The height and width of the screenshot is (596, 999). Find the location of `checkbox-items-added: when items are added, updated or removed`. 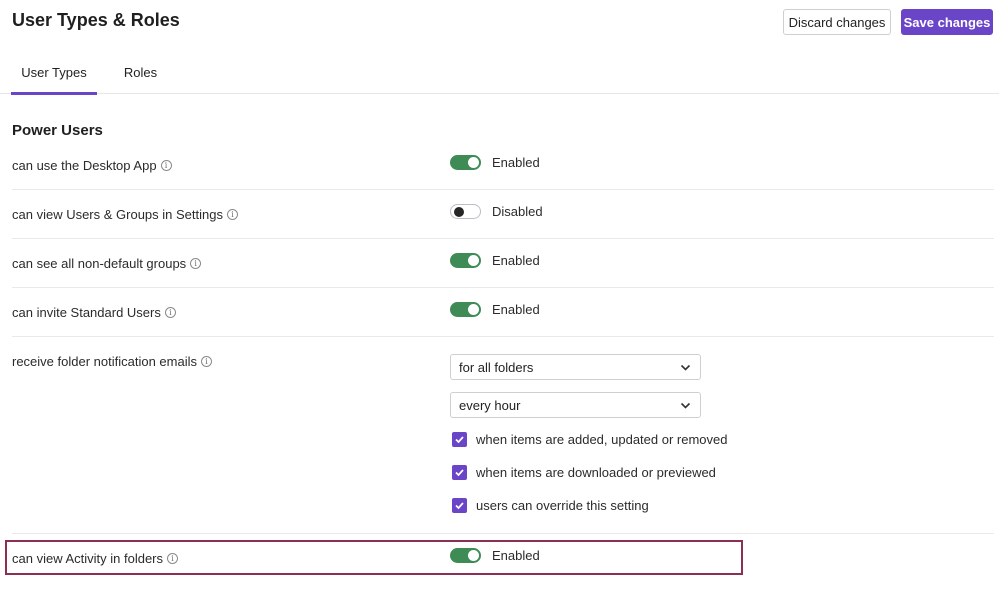

checkbox-items-added: when items are added, updated or removed is located at coordinates (590, 439).